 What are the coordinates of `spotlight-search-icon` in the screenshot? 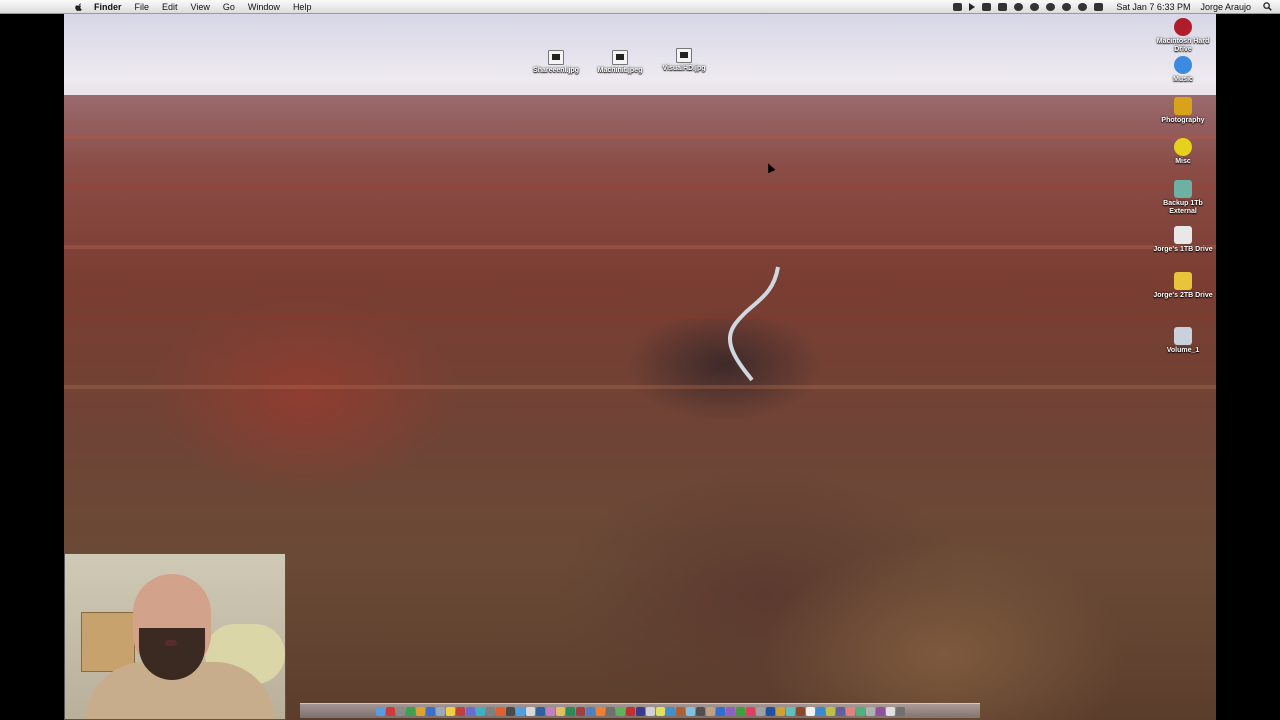 It's located at (1267, 6).